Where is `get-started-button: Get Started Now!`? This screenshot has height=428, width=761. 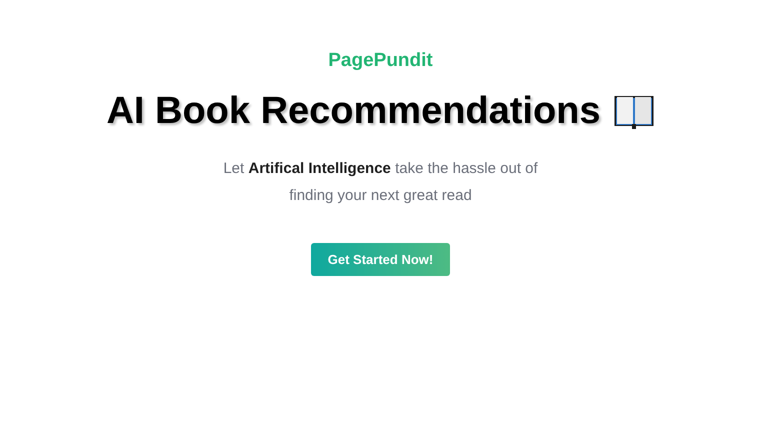
get-started-button: Get Started Now! is located at coordinates (380, 259).